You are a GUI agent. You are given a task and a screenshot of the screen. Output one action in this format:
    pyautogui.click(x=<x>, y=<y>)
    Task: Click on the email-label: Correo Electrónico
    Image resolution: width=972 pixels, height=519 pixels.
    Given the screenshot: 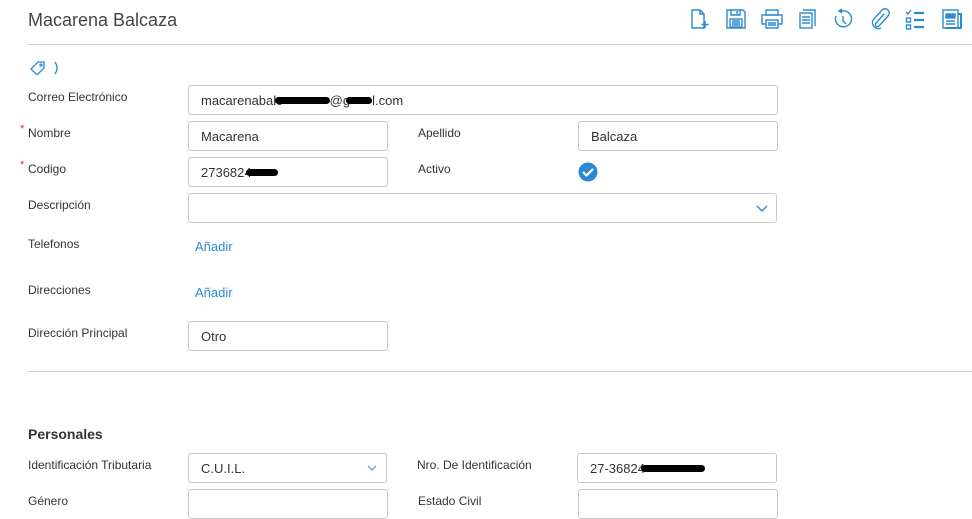 What is the action you would take?
    pyautogui.click(x=78, y=97)
    